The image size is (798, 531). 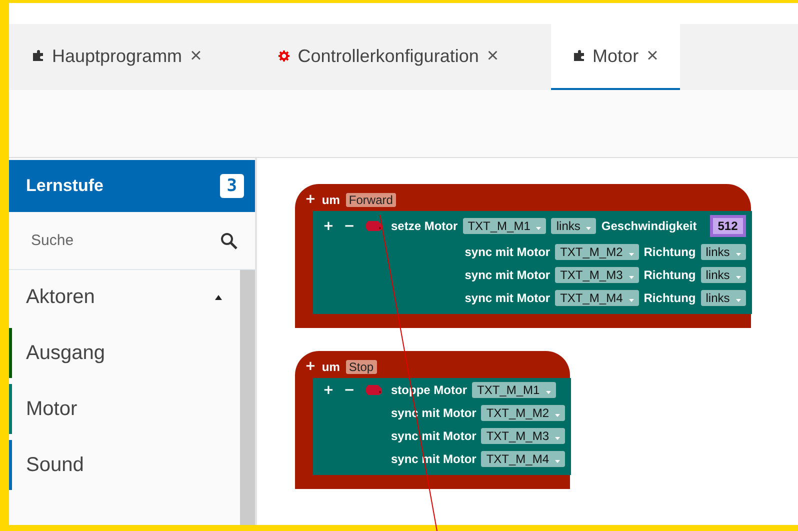 I want to click on category-label: Aktoren, so click(x=60, y=297).